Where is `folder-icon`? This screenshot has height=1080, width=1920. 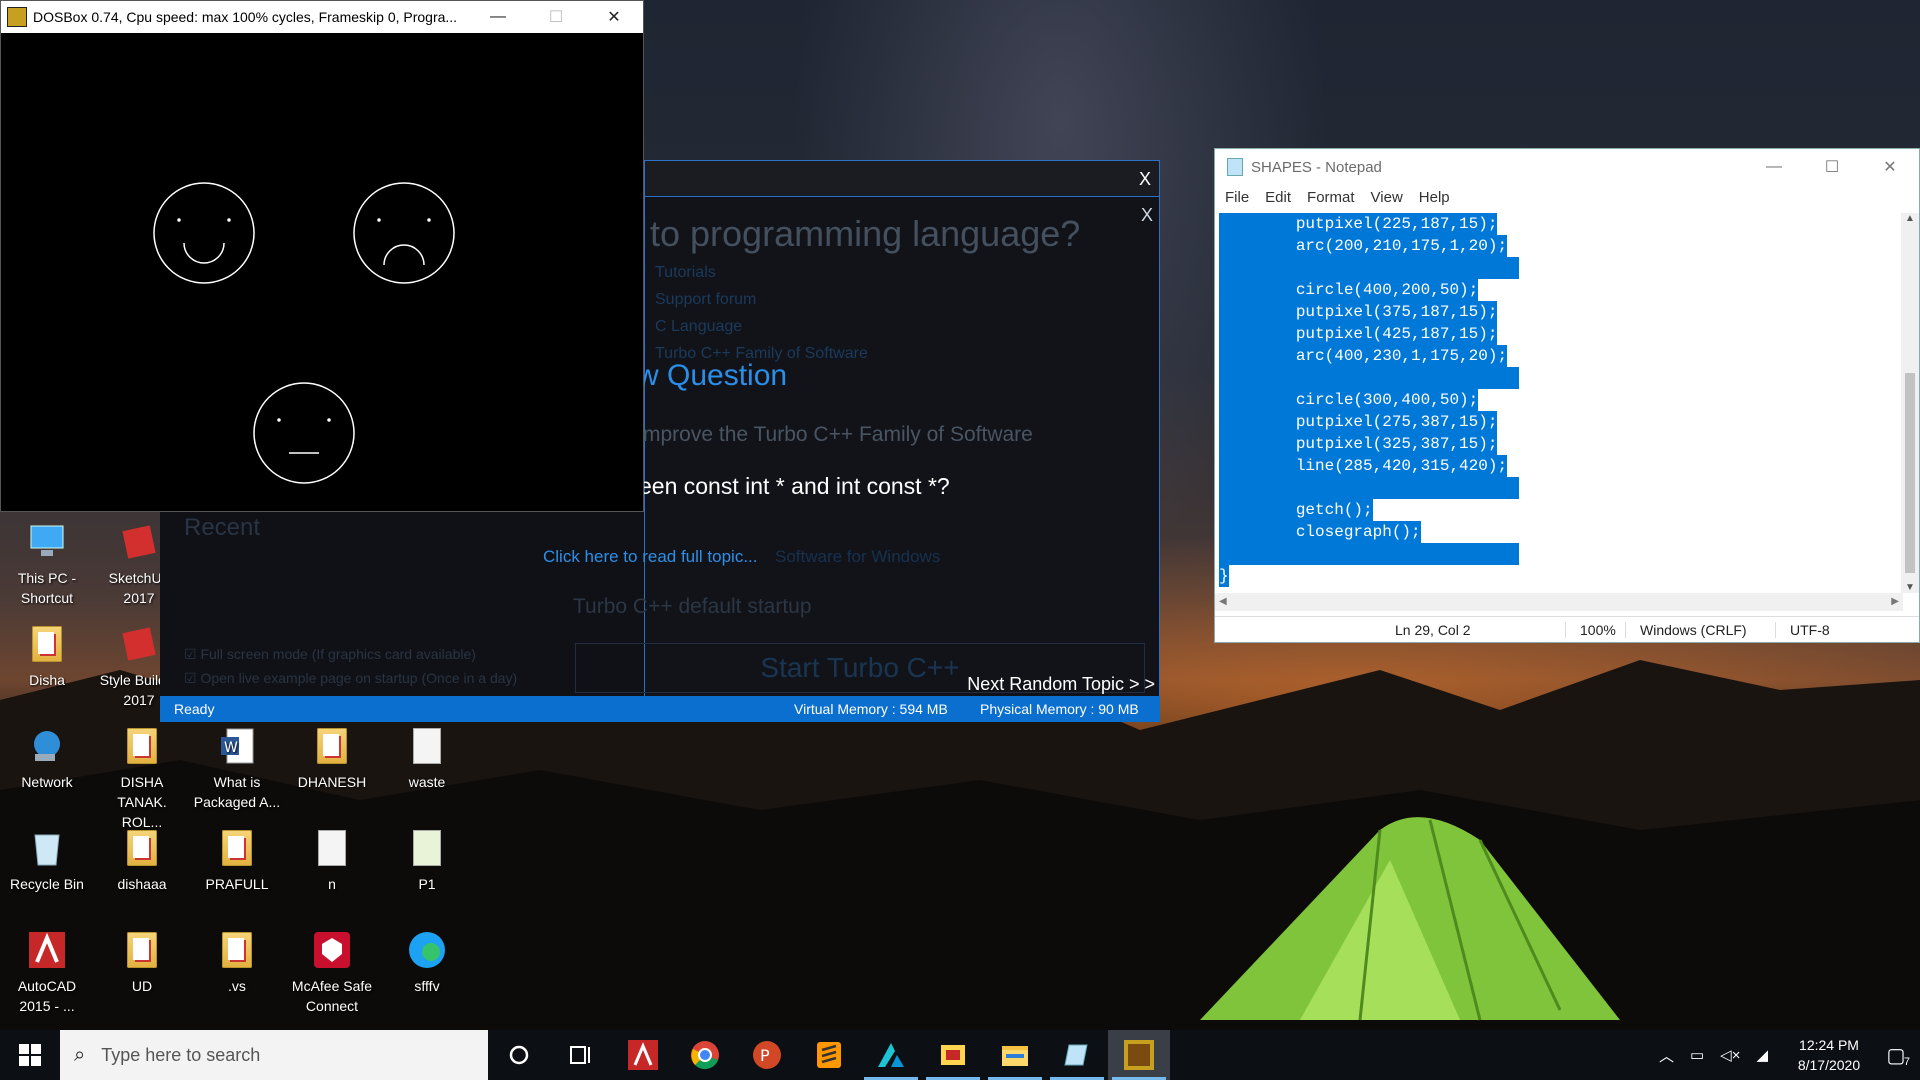
folder-icon is located at coordinates (142, 848).